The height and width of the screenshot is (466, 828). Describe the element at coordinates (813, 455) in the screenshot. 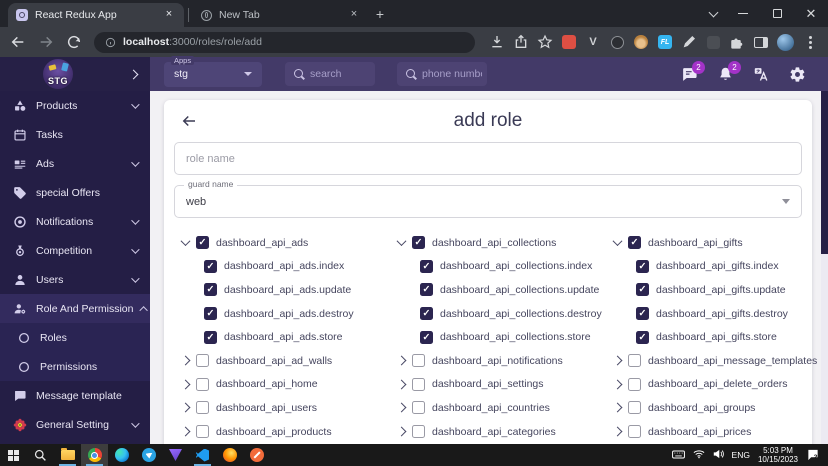

I see `action-center-icon: 29` at that location.